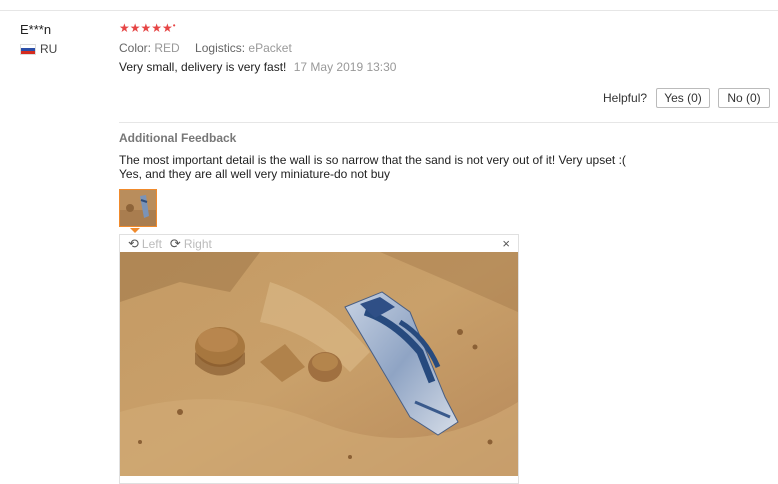 This screenshot has height=484, width=778. What do you see at coordinates (38, 49) in the screenshot?
I see `reviewer-country: RU` at bounding box center [38, 49].